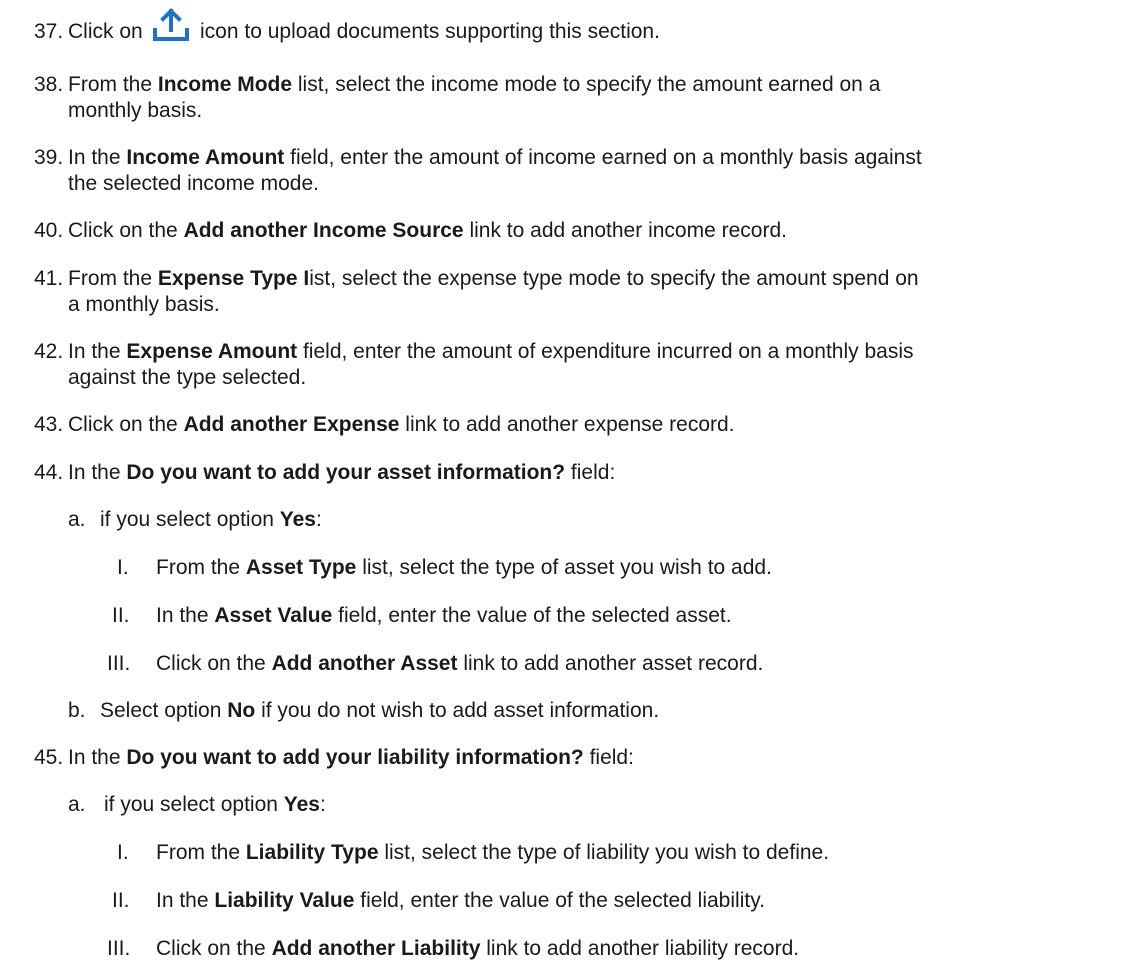 The width and height of the screenshot is (1146, 980). What do you see at coordinates (610, 663) in the screenshot?
I see `substep-text-post: link to add another asset record.` at bounding box center [610, 663].